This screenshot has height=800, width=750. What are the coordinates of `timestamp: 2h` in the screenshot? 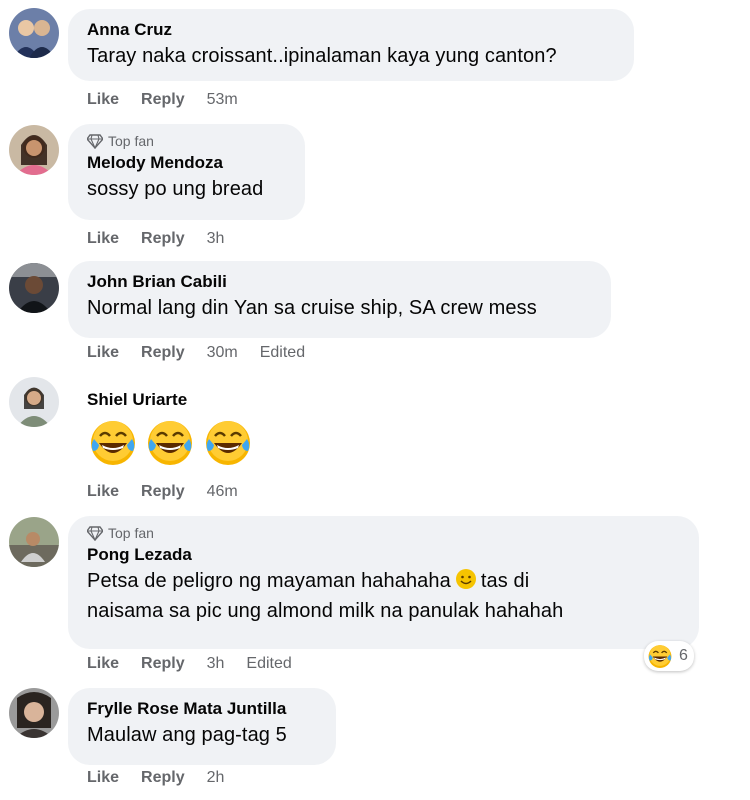 It's located at (216, 778).